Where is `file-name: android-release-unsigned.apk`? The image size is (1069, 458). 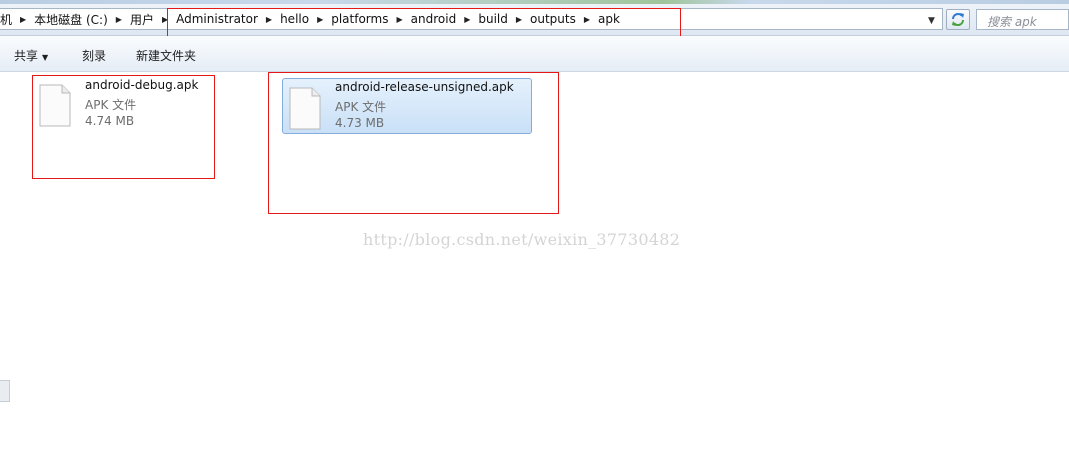
file-name: android-release-unsigned.apk is located at coordinates (424, 87).